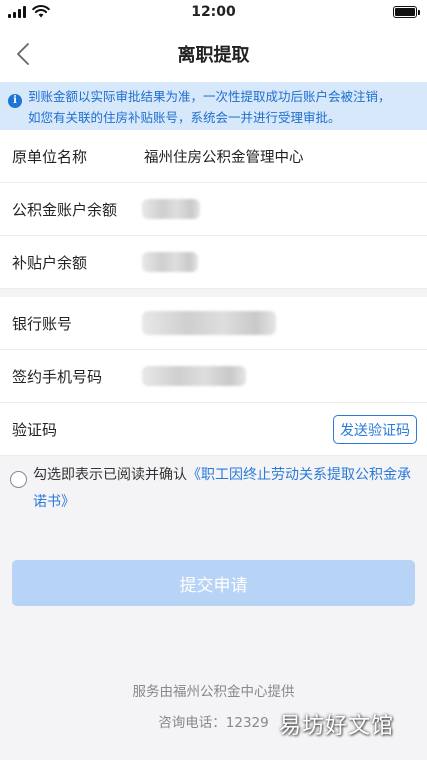 The image size is (427, 760). What do you see at coordinates (35, 429) in the screenshot?
I see `code-label: 验证码` at bounding box center [35, 429].